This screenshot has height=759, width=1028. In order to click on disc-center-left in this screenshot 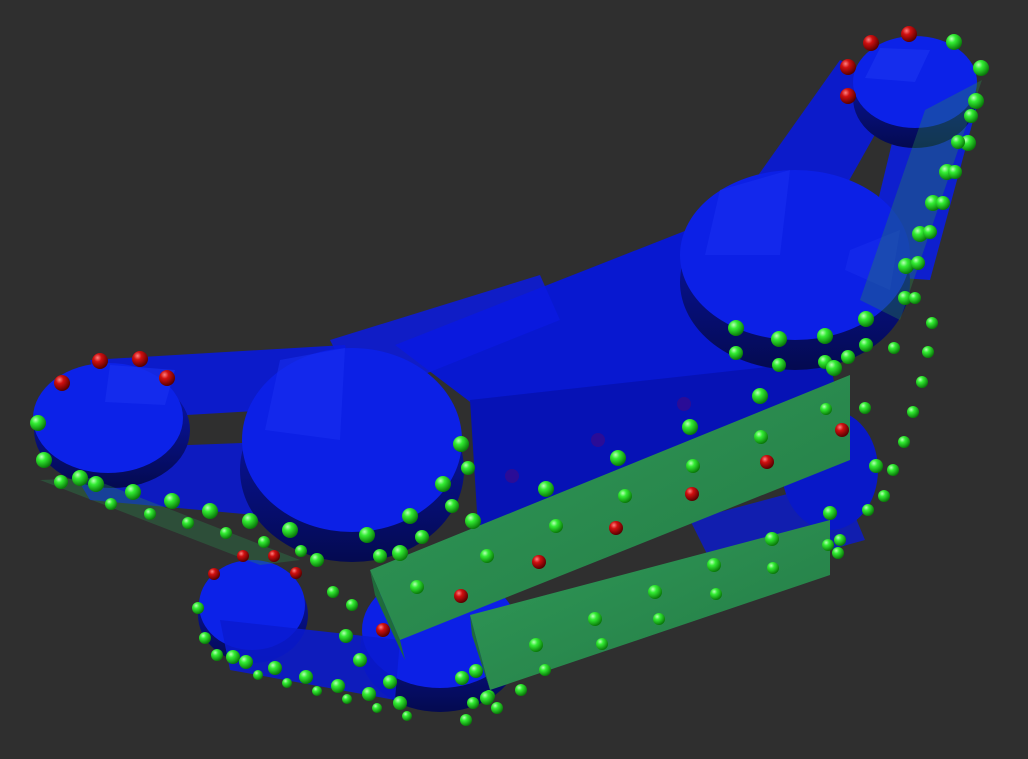, I will do `click(352, 440)`.